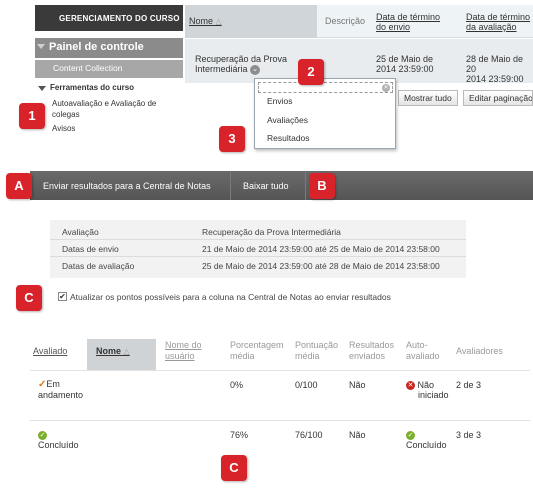 This screenshot has width=533, height=496. What do you see at coordinates (92, 87) in the screenshot?
I see `course-tools-label: Ferramentas do curso` at bounding box center [92, 87].